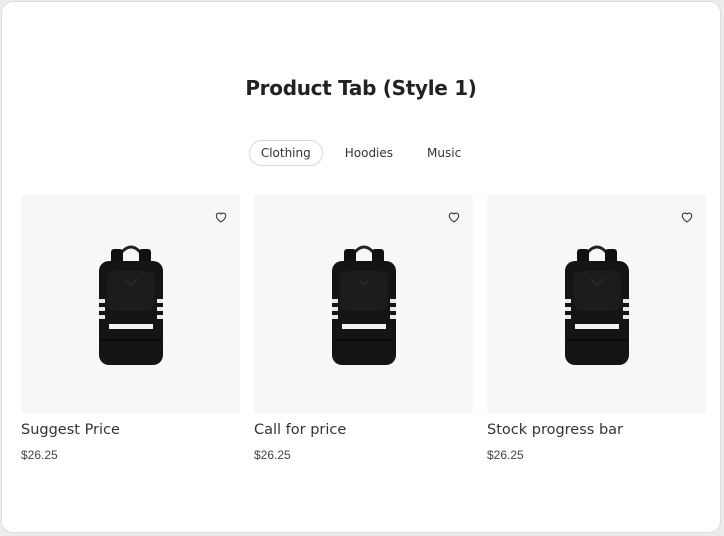 The width and height of the screenshot is (724, 536). I want to click on tab-clothing: Clothing, so click(285, 153).